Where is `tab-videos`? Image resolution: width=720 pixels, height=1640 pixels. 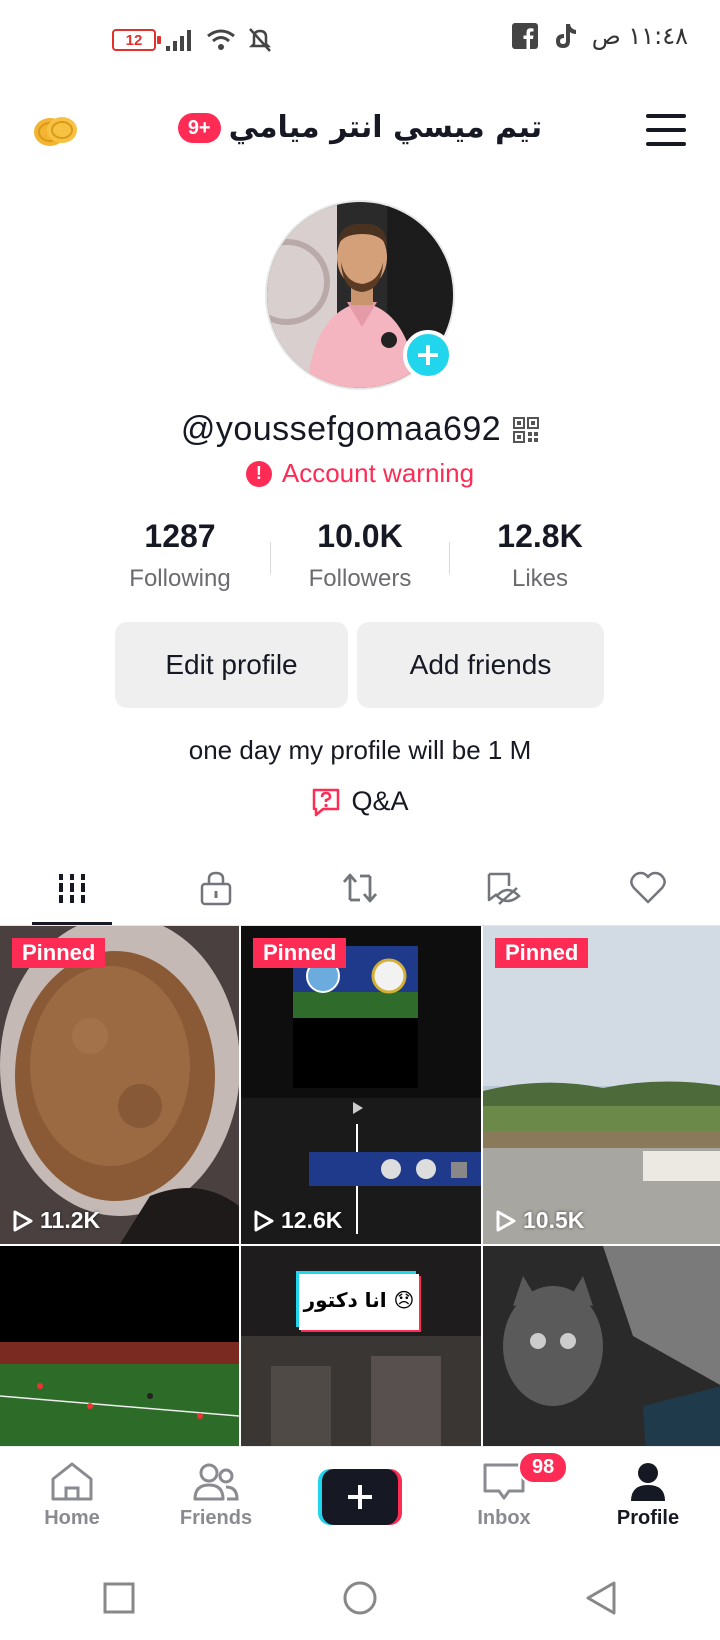 tab-videos is located at coordinates (72, 887).